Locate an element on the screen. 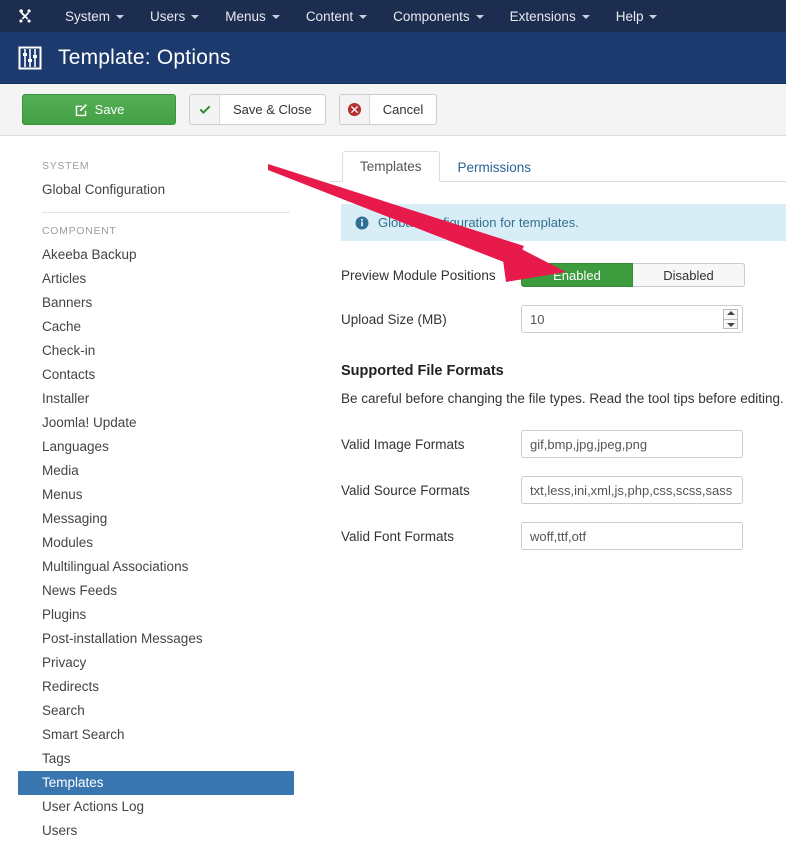 This screenshot has width=786, height=866. sidebar-divider is located at coordinates (166, 212).